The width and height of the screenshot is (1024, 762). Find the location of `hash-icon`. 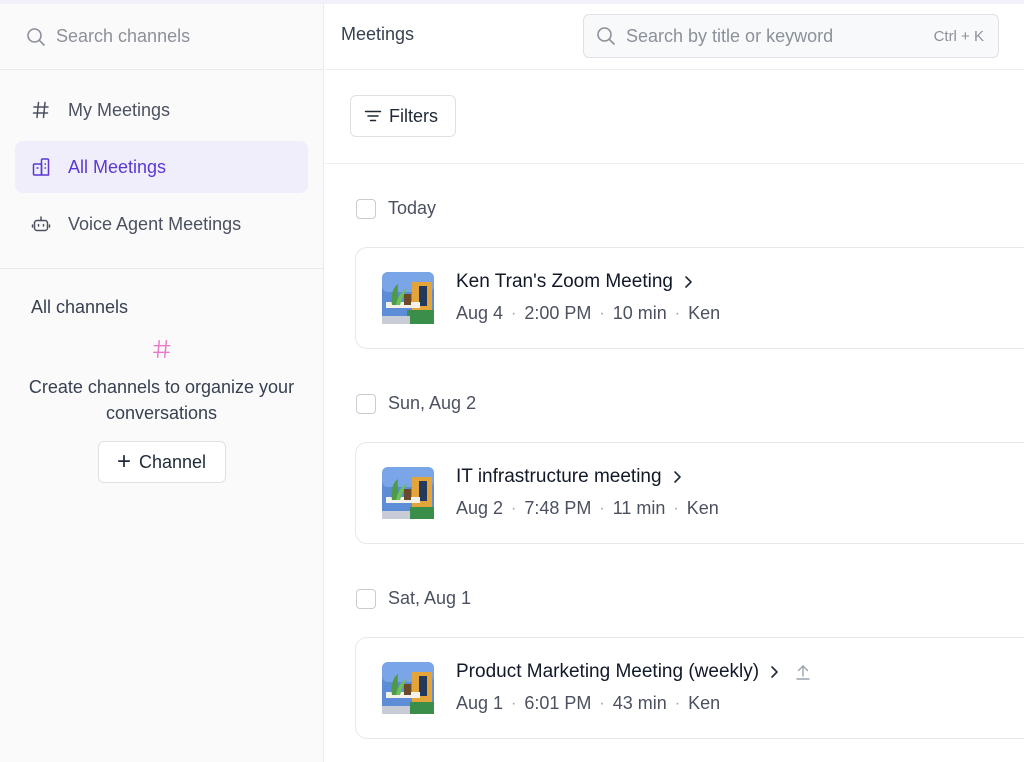

hash-icon is located at coordinates (40, 110).